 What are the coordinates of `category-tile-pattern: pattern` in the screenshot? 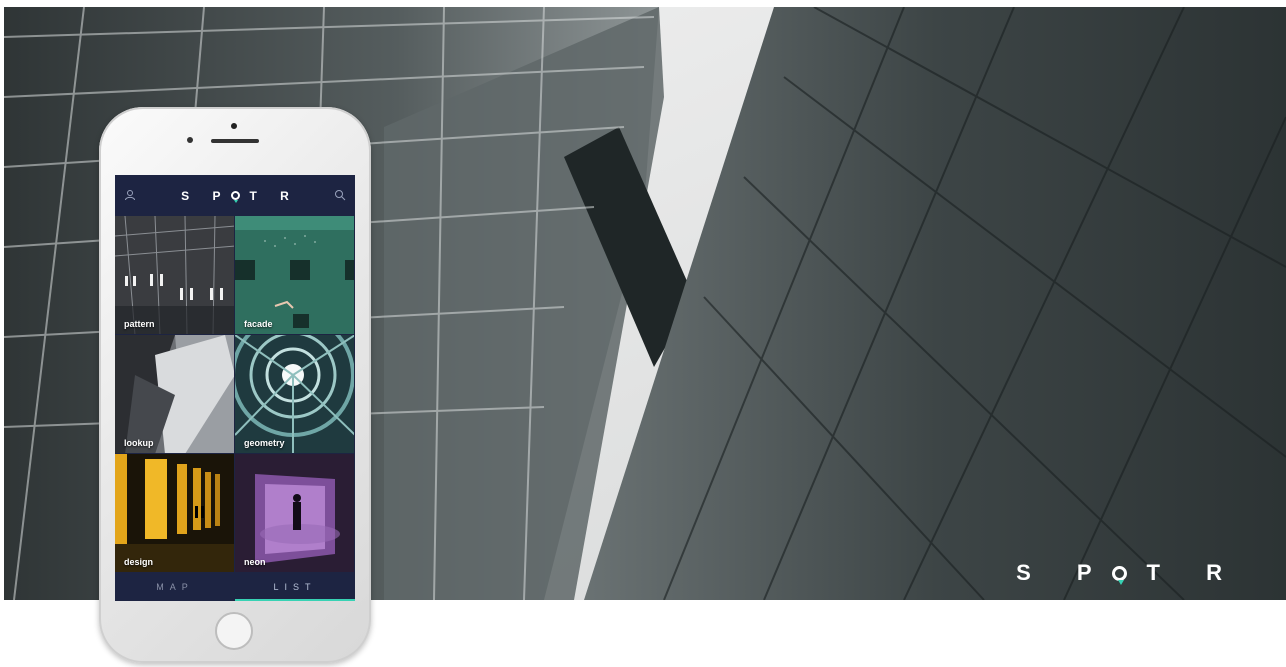 It's located at (175, 275).